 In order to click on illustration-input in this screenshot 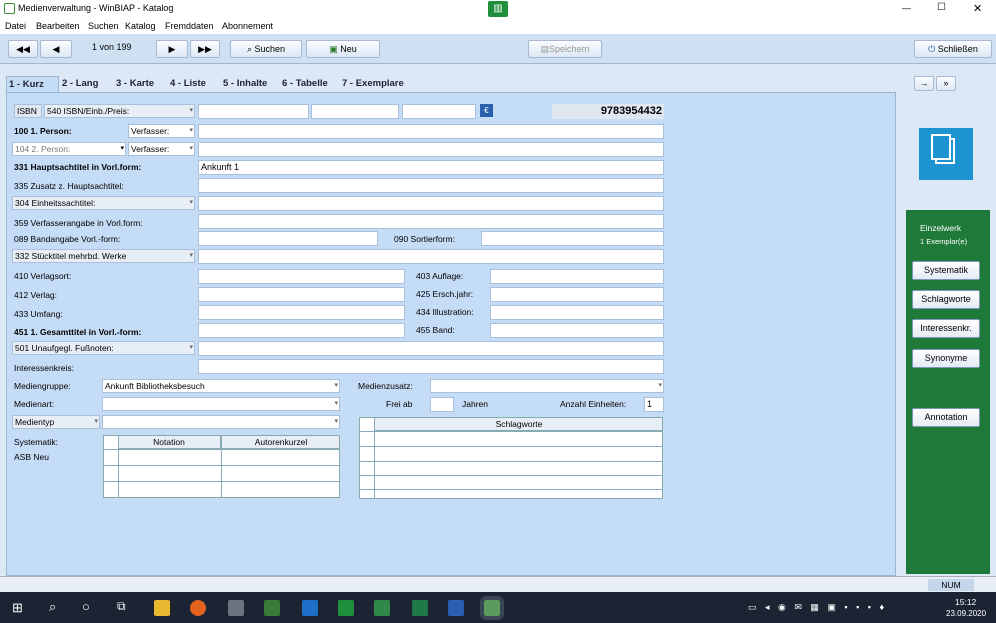, I will do `click(577, 312)`.